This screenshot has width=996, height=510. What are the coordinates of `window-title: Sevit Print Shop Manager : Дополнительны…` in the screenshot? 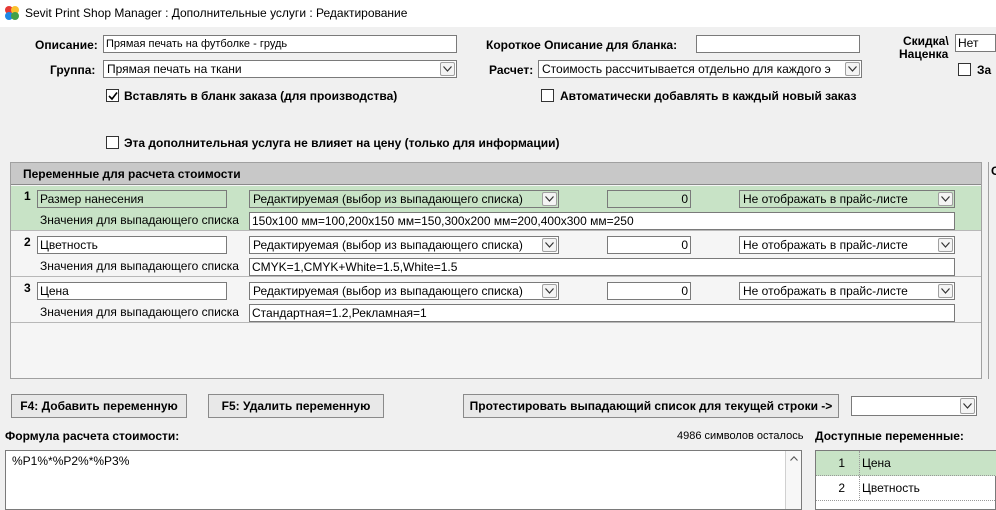 It's located at (216, 13).